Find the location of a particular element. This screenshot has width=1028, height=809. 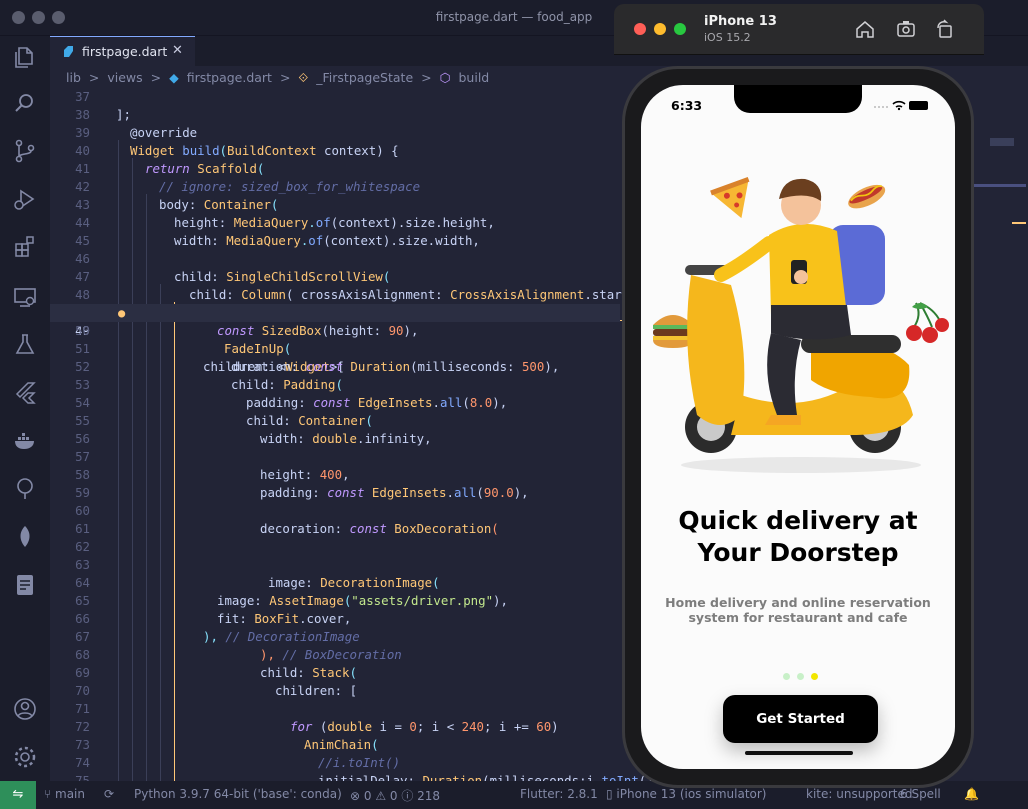

sync-icon: ⟳ is located at coordinates (109, 794).